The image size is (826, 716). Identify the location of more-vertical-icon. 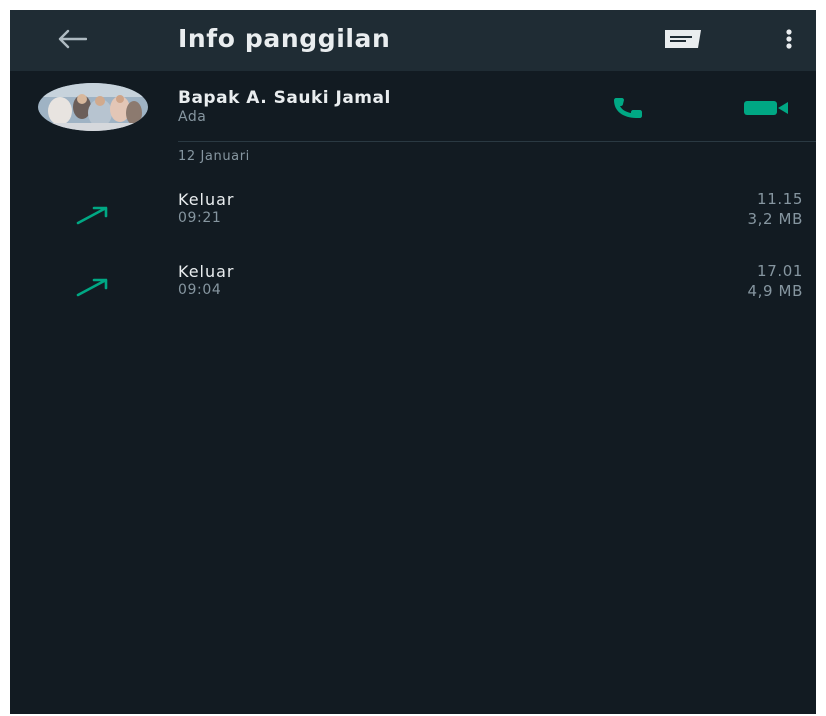
(789, 41).